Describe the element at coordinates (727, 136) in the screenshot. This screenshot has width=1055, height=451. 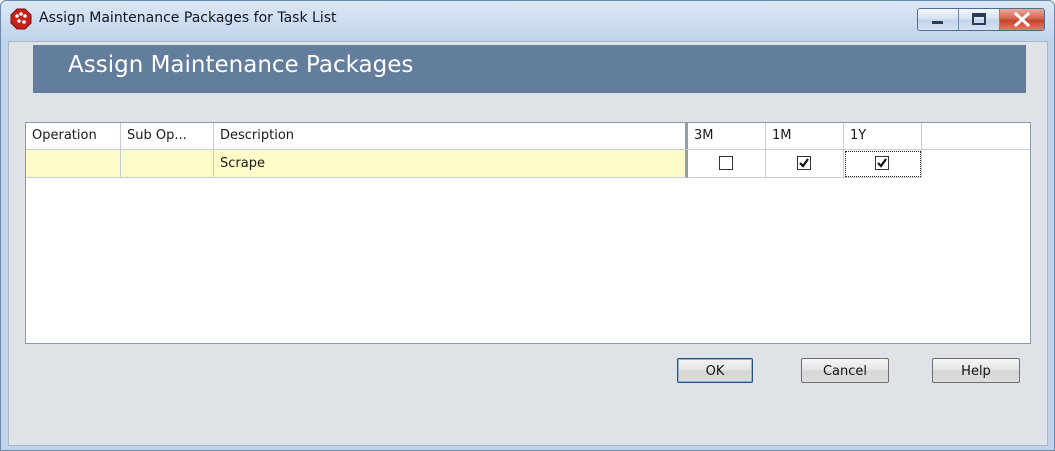
I see `column-header-3m: 3M` at that location.